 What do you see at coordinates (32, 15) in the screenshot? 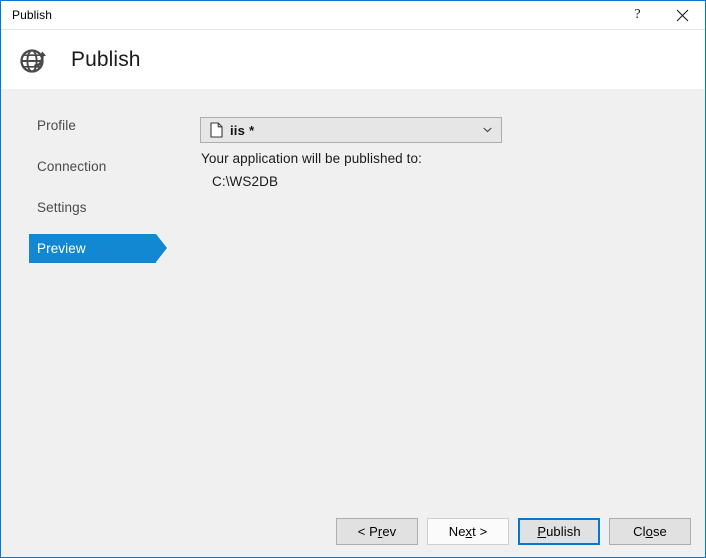
I see `window-title: Publish` at bounding box center [32, 15].